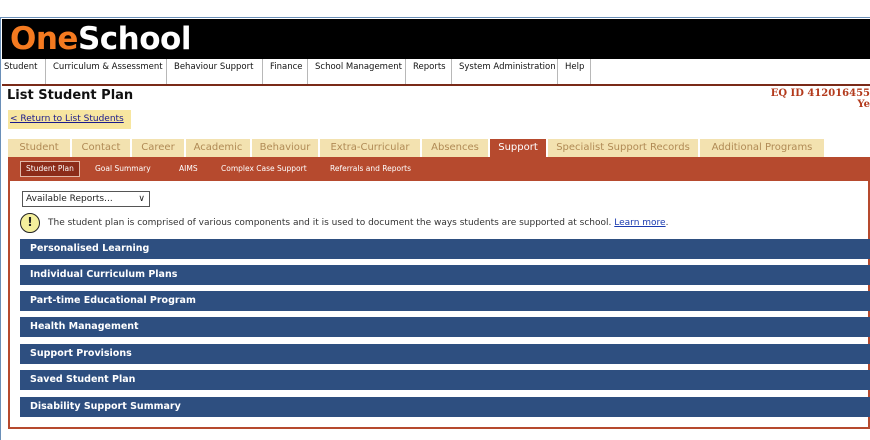  Describe the element at coordinates (44, 39) in the screenshot. I see `logo-one: One` at that location.